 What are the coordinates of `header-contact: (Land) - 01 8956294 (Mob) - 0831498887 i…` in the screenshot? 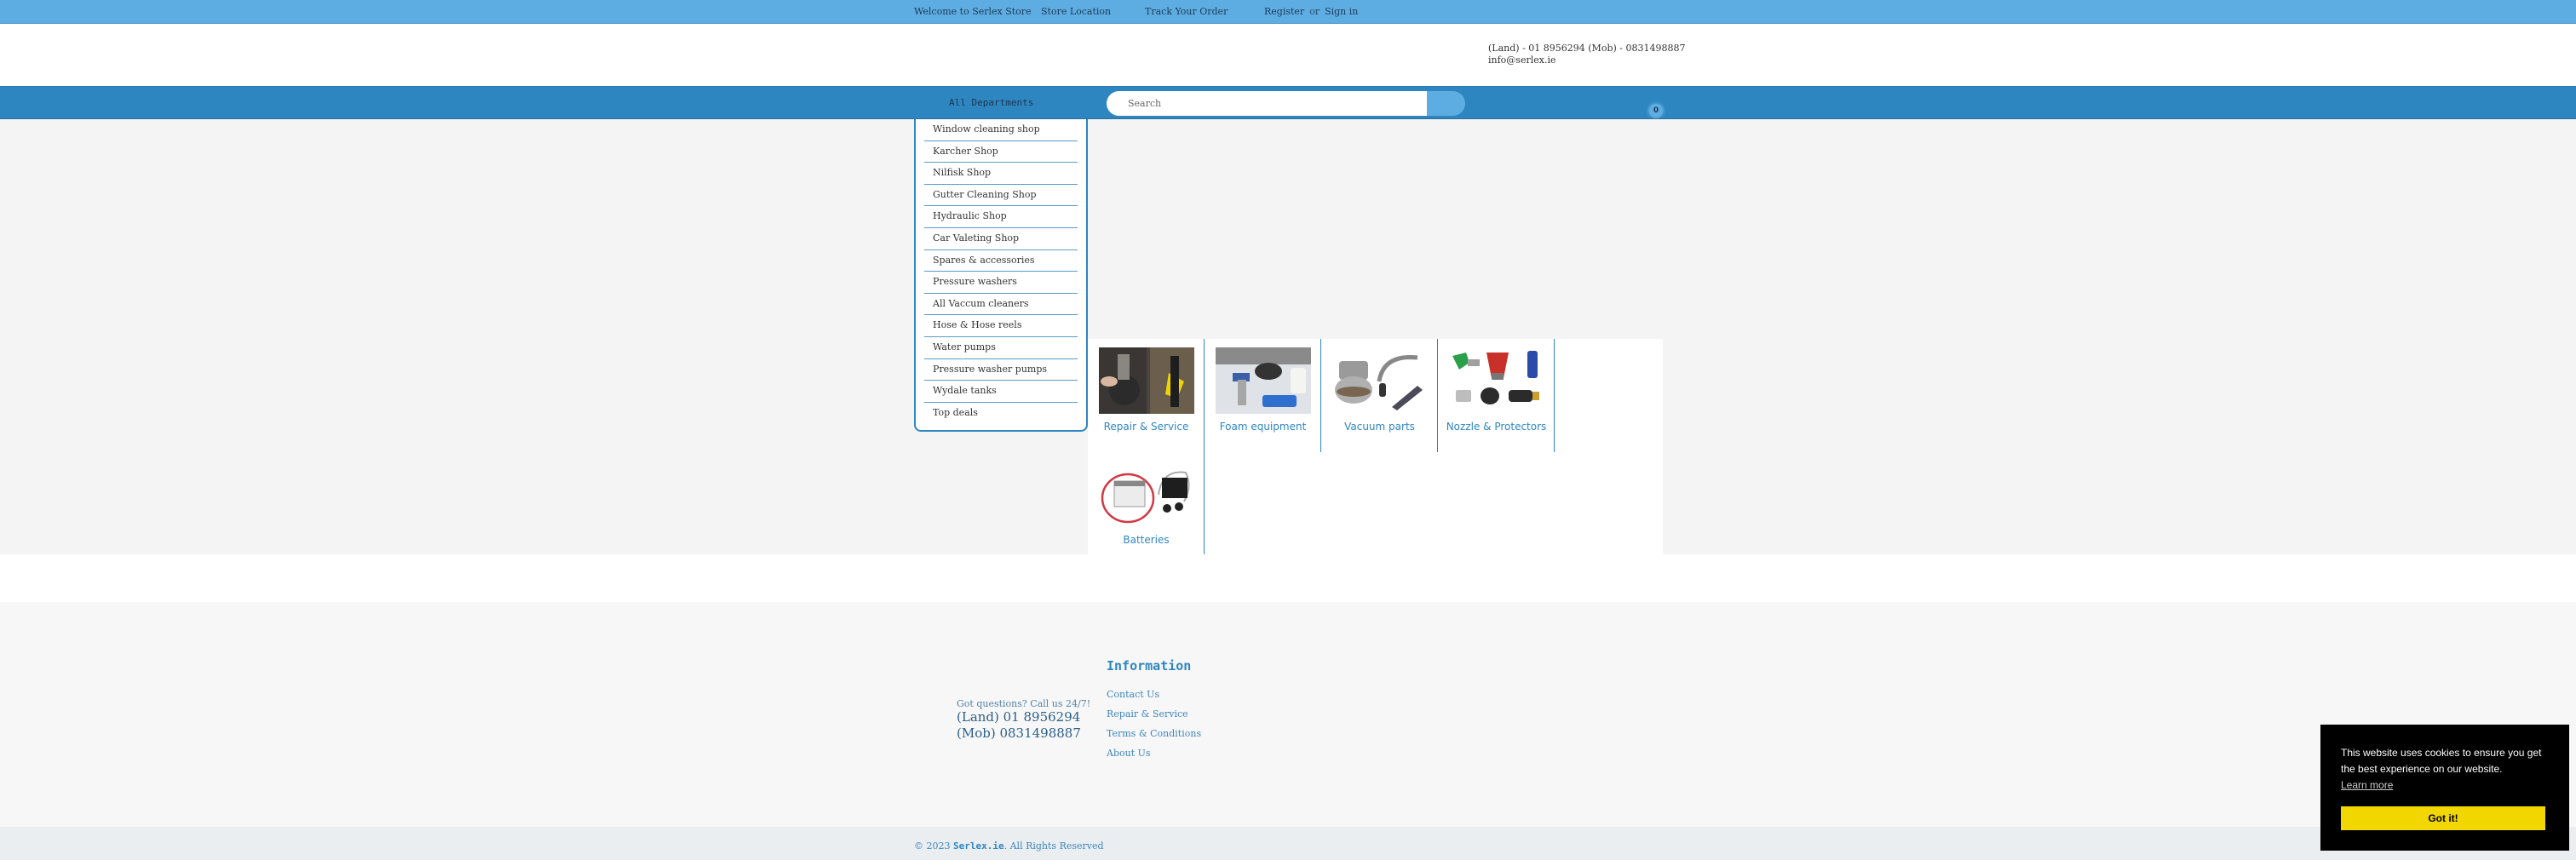 It's located at (1587, 54).